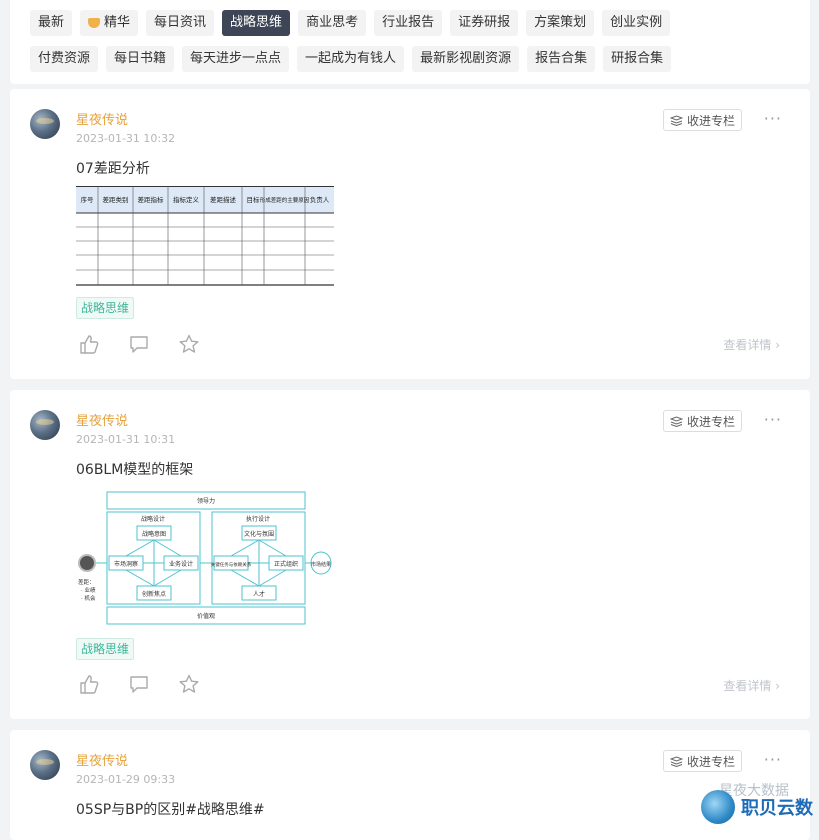 The height and width of the screenshot is (840, 819). I want to click on gap-header: 指标定义, so click(186, 199).